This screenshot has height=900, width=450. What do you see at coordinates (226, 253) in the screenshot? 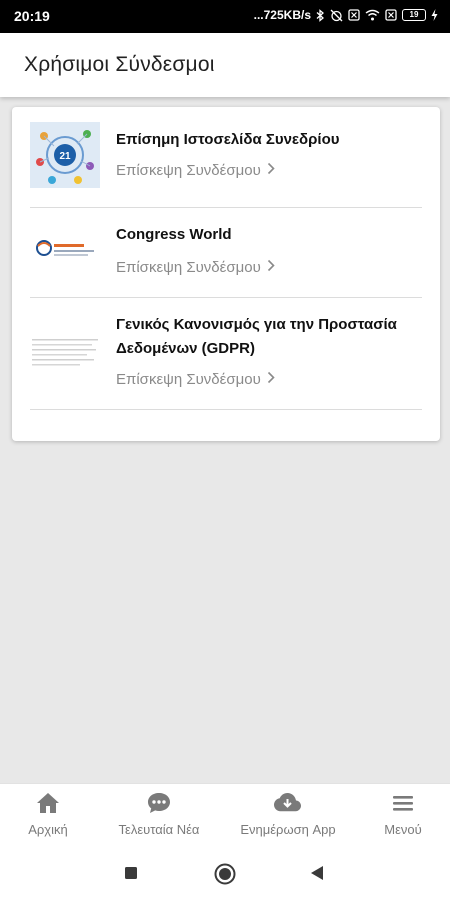
I see `link-item-congress-world: Congress World Επίσκεψη Συνδέσμου` at bounding box center [226, 253].